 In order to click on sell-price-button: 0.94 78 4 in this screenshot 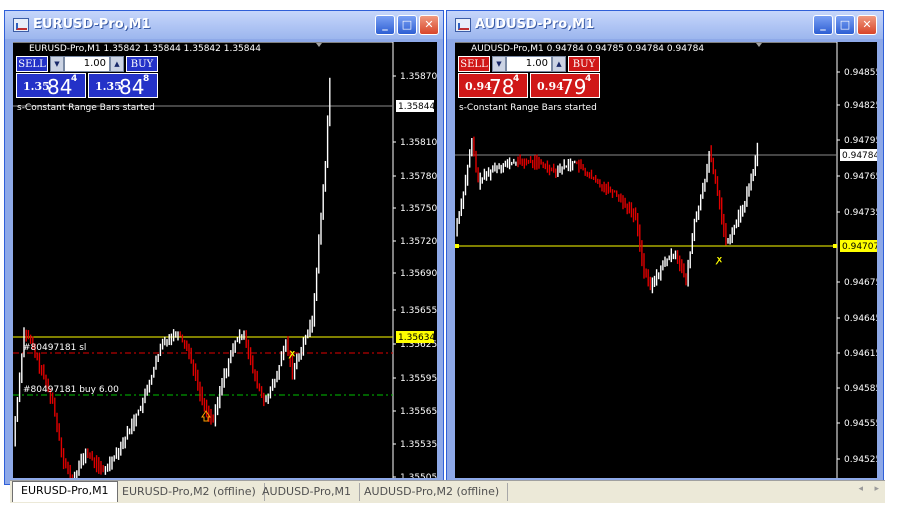, I will do `click(493, 86)`.